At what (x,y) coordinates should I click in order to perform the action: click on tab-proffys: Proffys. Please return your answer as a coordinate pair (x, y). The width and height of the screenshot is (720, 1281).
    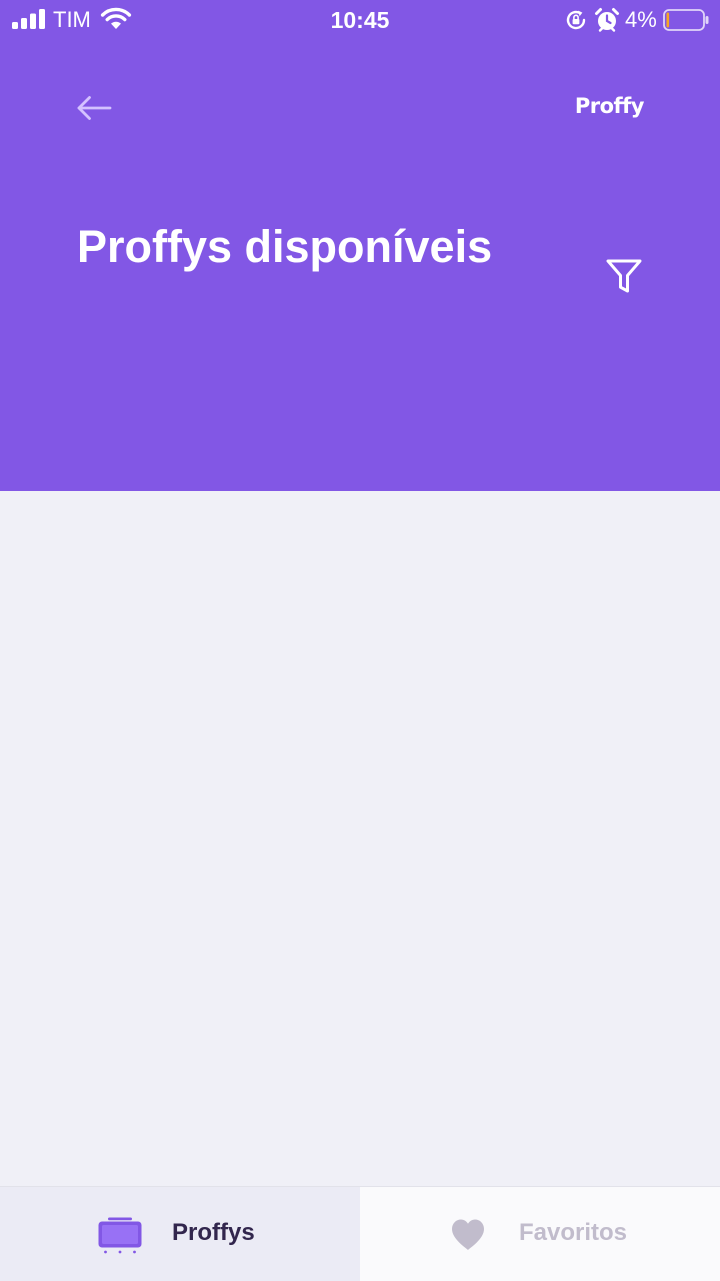
    Looking at the image, I should click on (180, 1234).